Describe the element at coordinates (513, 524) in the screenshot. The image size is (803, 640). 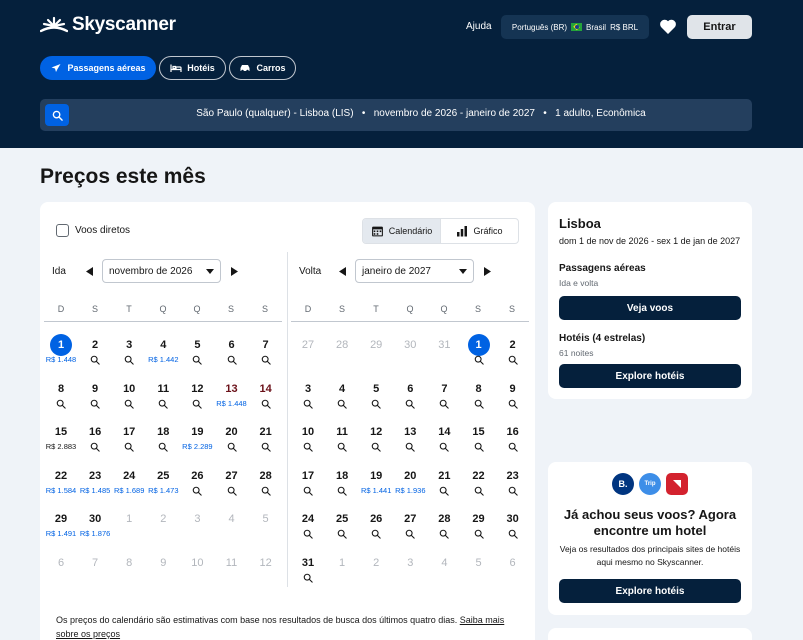
I see `calendar-day: 30` at that location.